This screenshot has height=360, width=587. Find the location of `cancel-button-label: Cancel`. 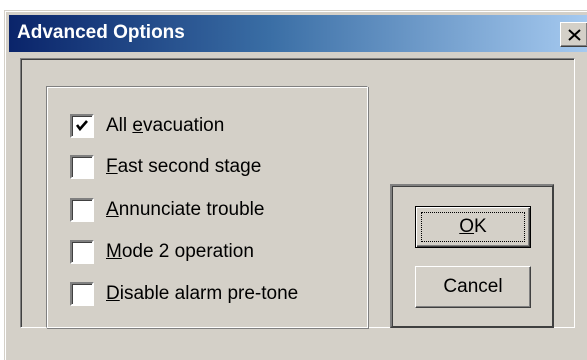

cancel-button-label: Cancel is located at coordinates (473, 286).